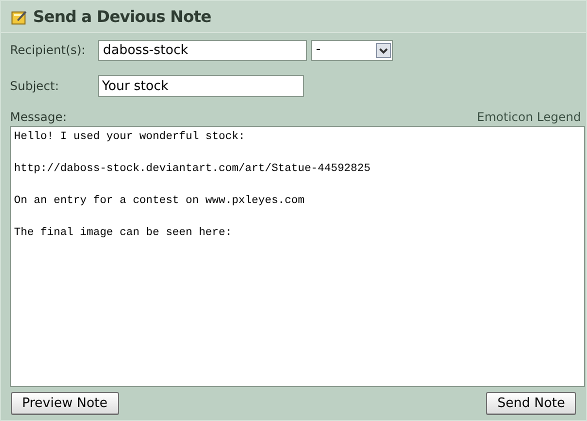 The height and width of the screenshot is (421, 587). I want to click on preview-note-button: Preview Note, so click(65, 404).